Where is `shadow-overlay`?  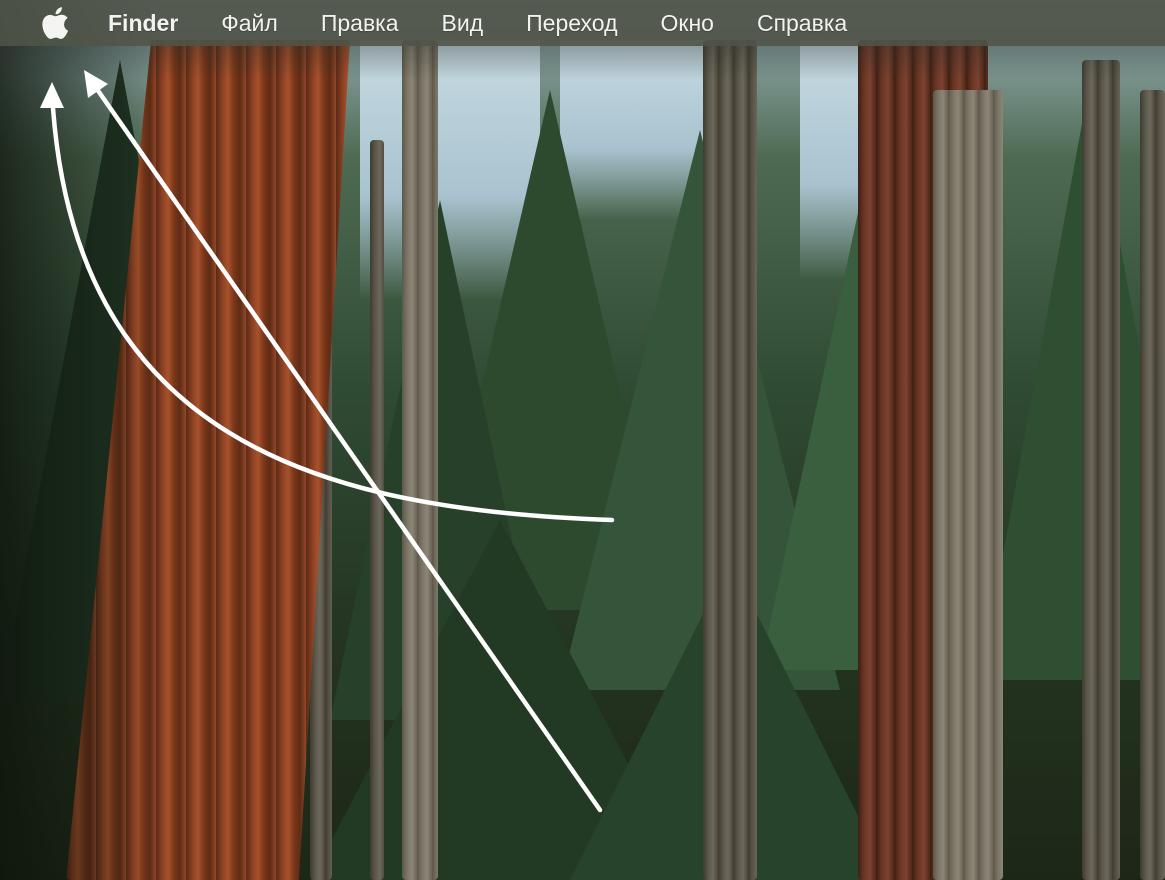
shadow-overlay is located at coordinates (80, 440).